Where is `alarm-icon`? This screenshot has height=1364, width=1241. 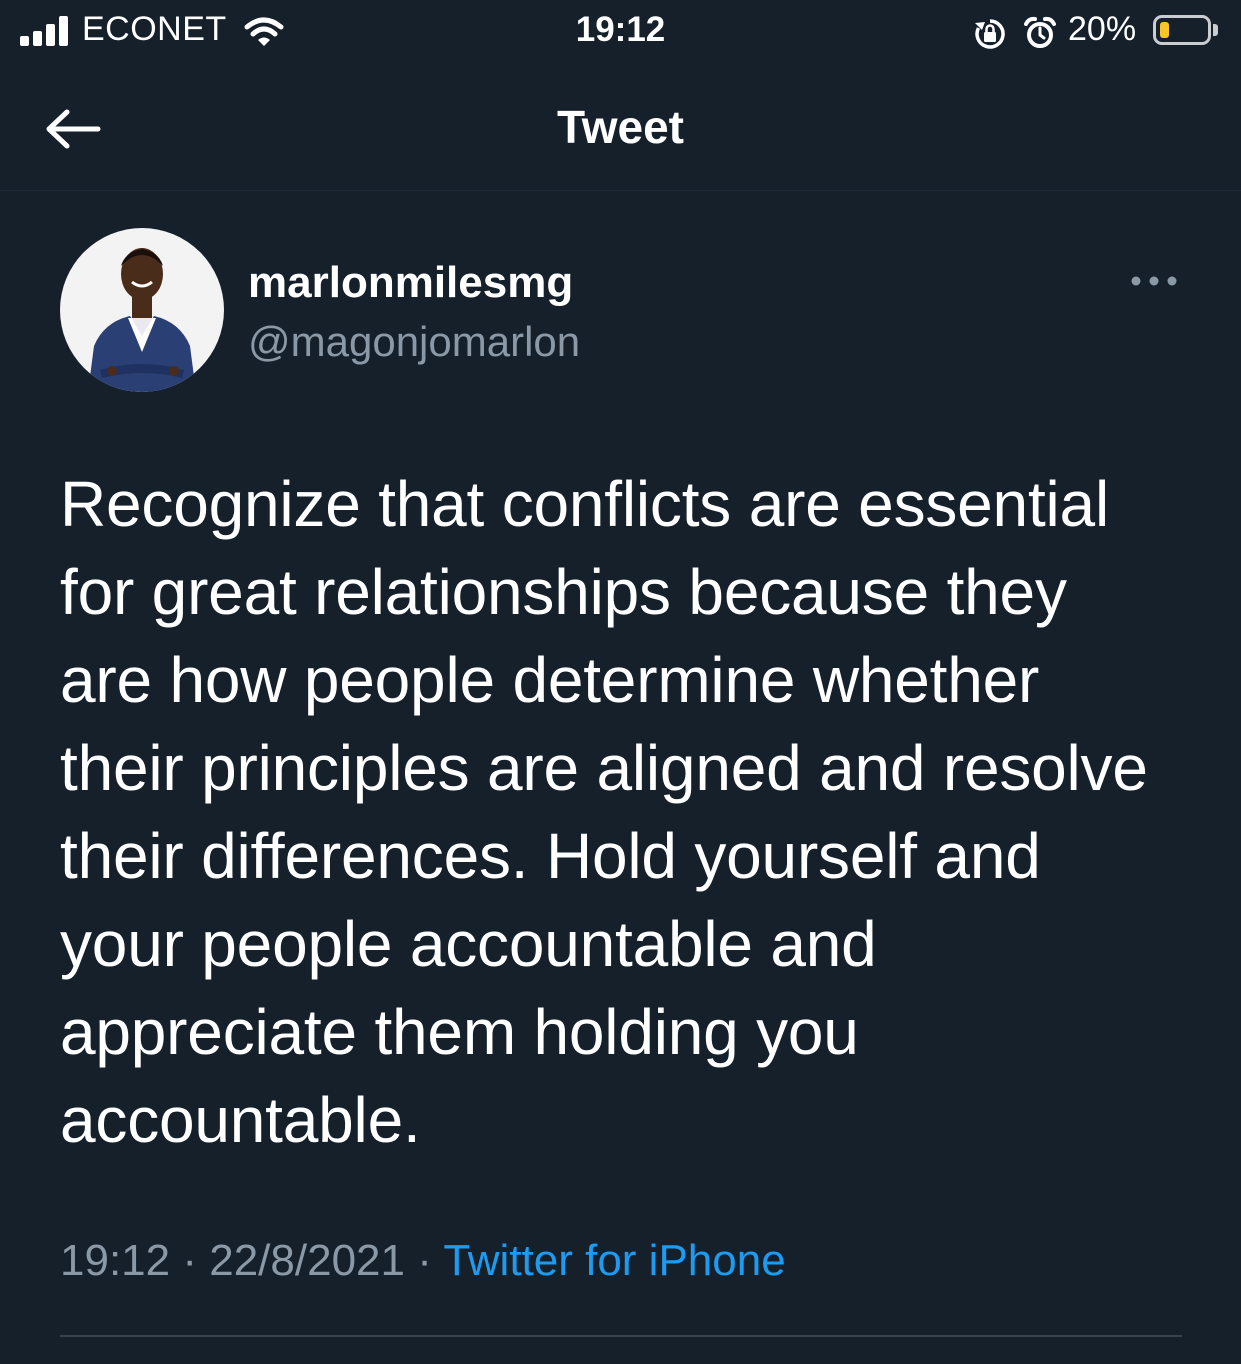
alarm-icon is located at coordinates (1040, 32).